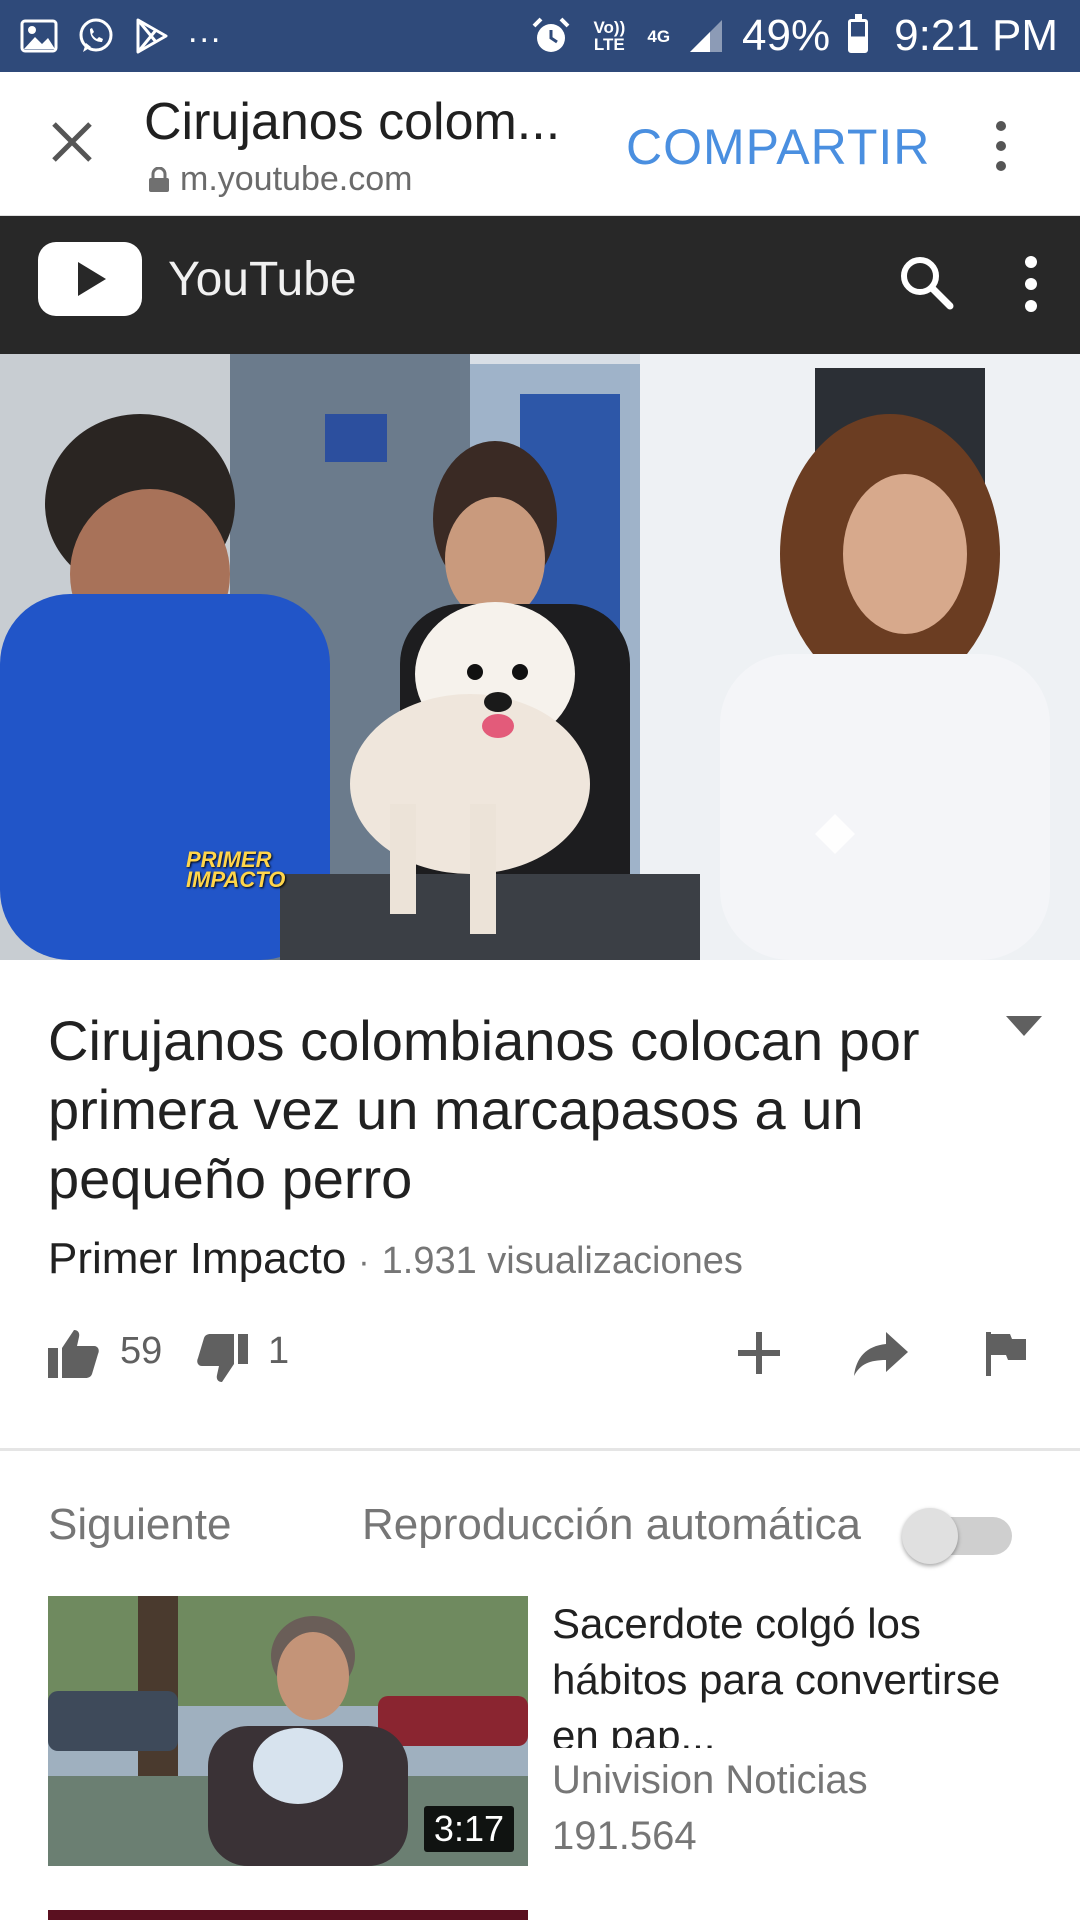  I want to click on youtube-wordmark: YouTube, so click(262, 279).